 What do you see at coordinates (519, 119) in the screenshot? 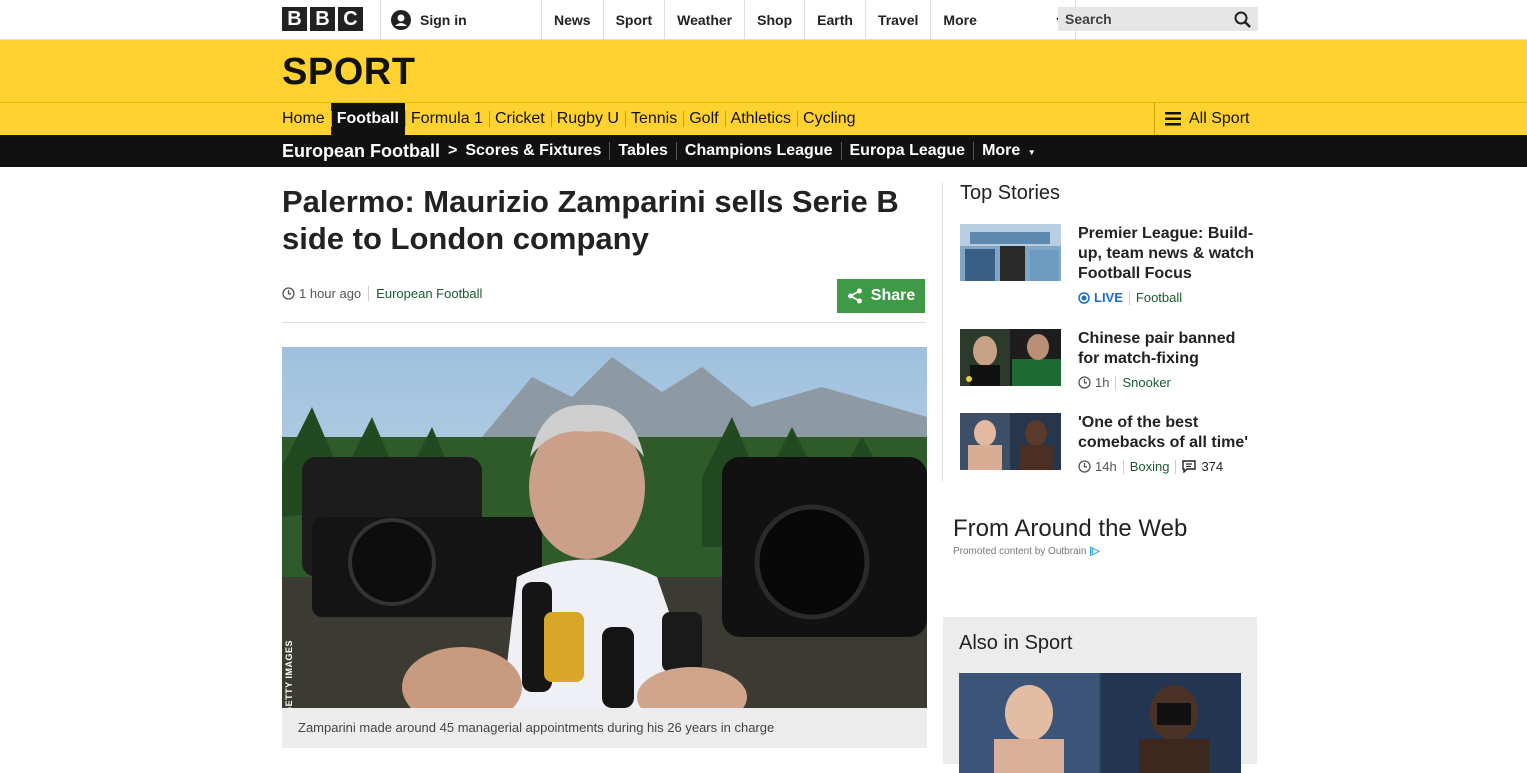
I see `sport-nav-cricket: Cricket` at bounding box center [519, 119].